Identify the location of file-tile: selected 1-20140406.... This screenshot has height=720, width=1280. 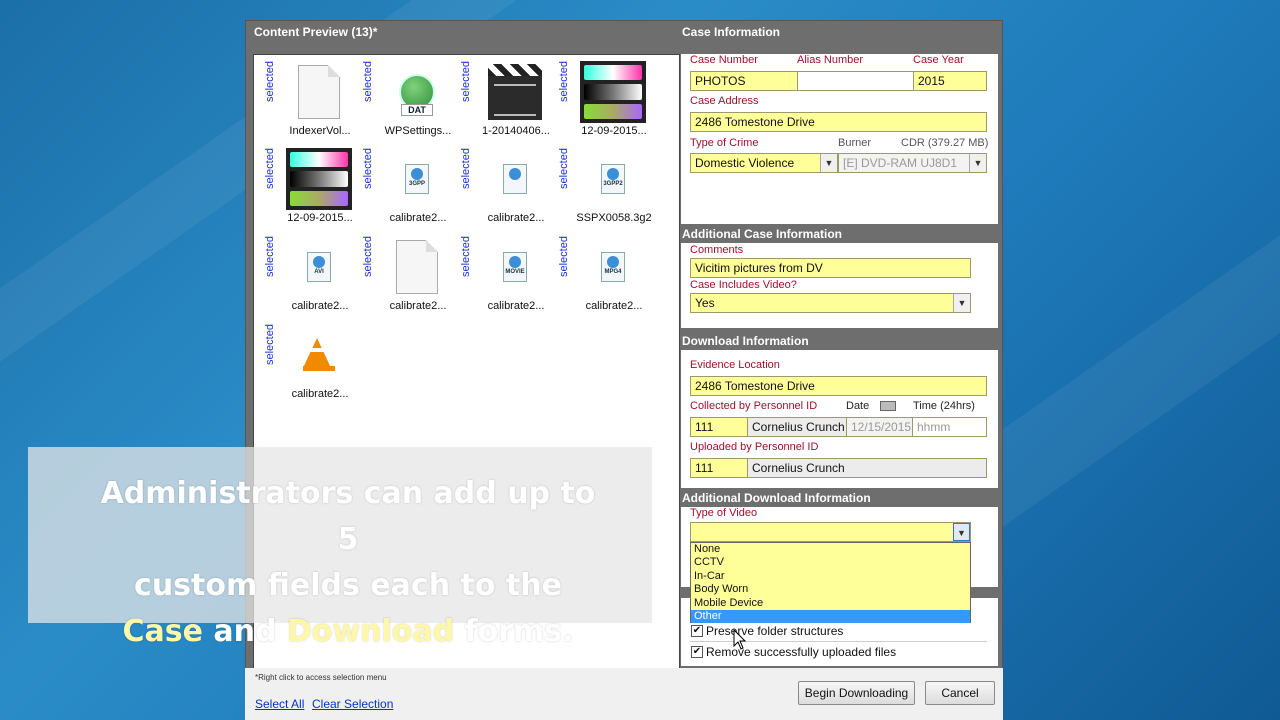
(501, 101).